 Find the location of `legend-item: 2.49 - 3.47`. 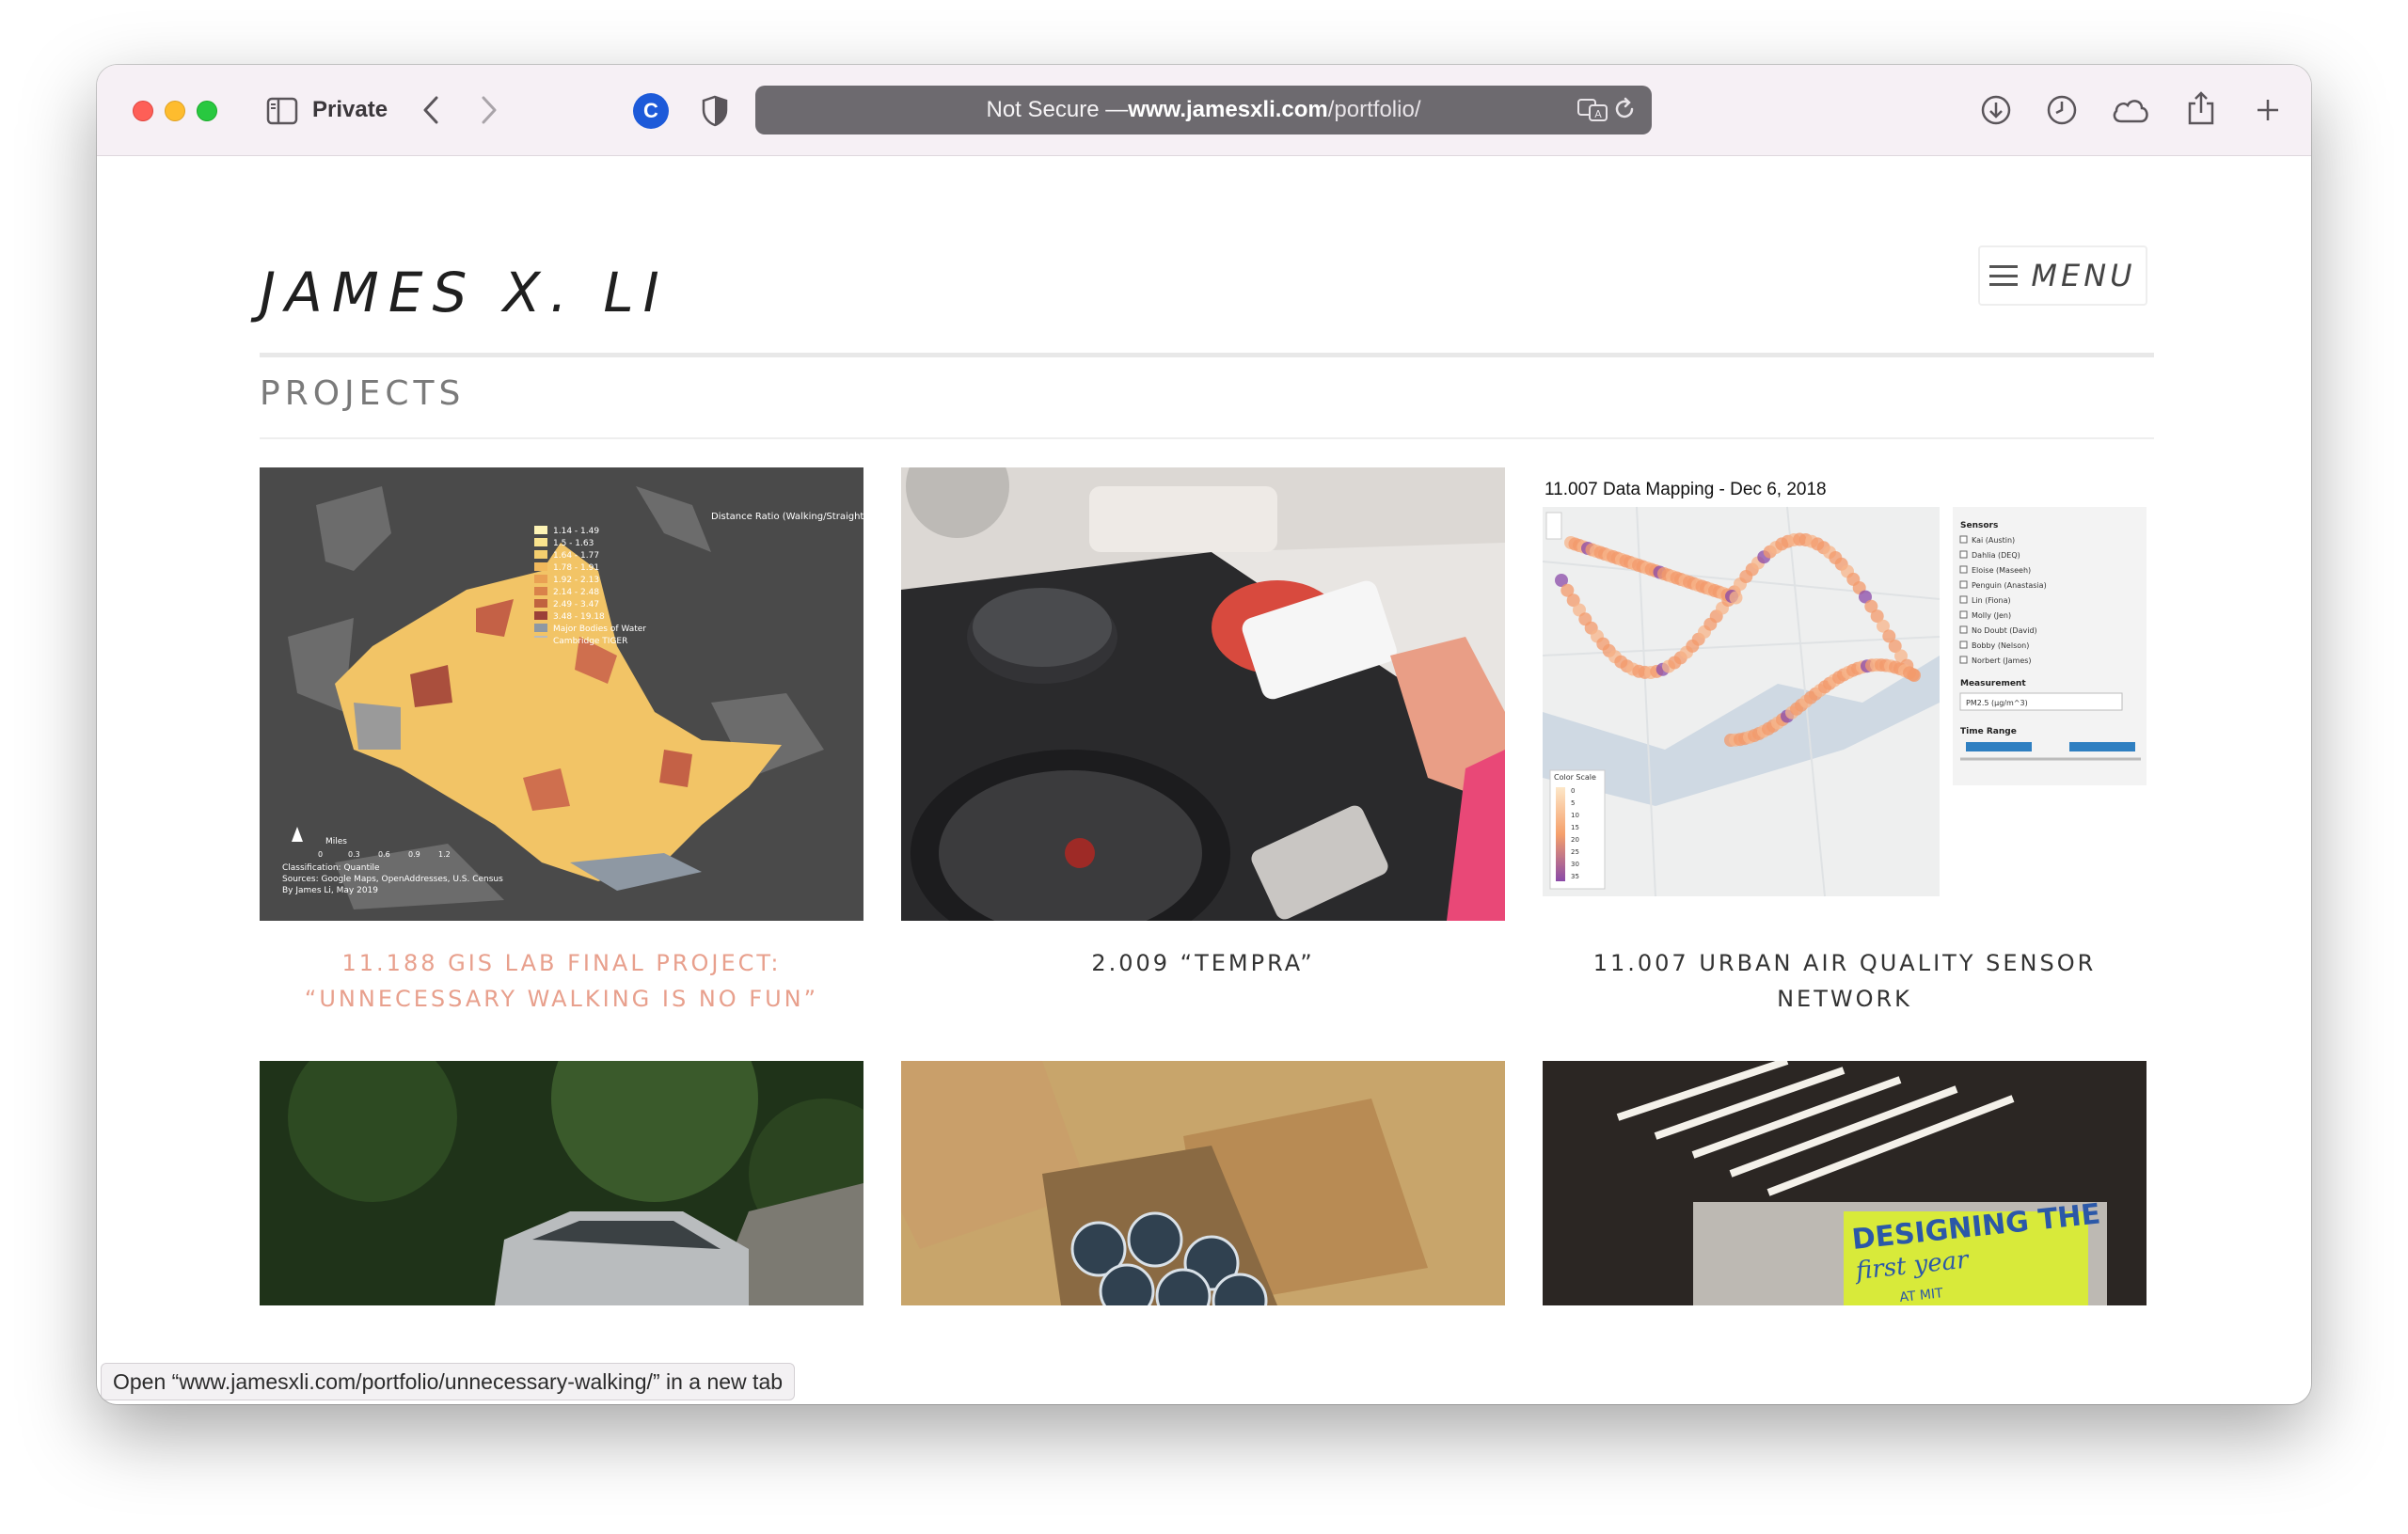

legend-item: 2.49 - 3.47 is located at coordinates (576, 604).